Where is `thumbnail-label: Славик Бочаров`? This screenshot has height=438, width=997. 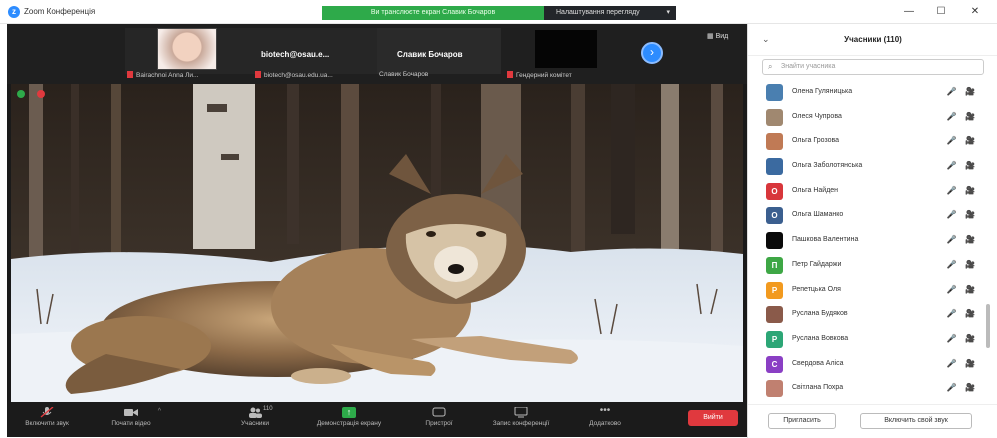 thumbnail-label: Славик Бочаров is located at coordinates (404, 74).